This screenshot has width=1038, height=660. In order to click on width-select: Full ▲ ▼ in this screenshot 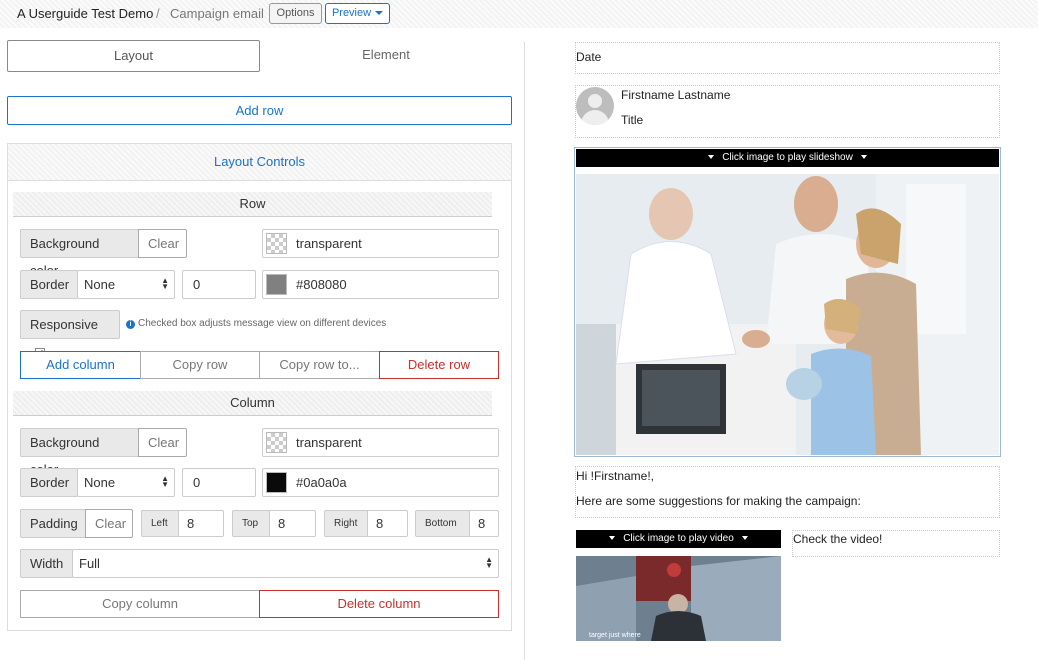, I will do `click(285, 563)`.